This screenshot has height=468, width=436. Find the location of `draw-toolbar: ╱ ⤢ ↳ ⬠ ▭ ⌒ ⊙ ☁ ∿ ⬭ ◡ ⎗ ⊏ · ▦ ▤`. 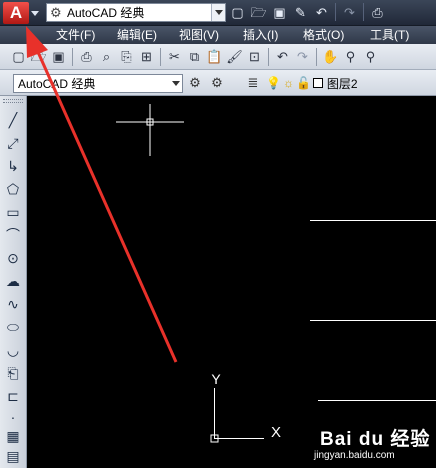

draw-toolbar: ╱ ⤢ ↳ ⬠ ▭ ⌒ ⊙ ☁ ∿ ⬭ ◡ ⎗ ⊏ · ▦ ▤ is located at coordinates (13, 282).